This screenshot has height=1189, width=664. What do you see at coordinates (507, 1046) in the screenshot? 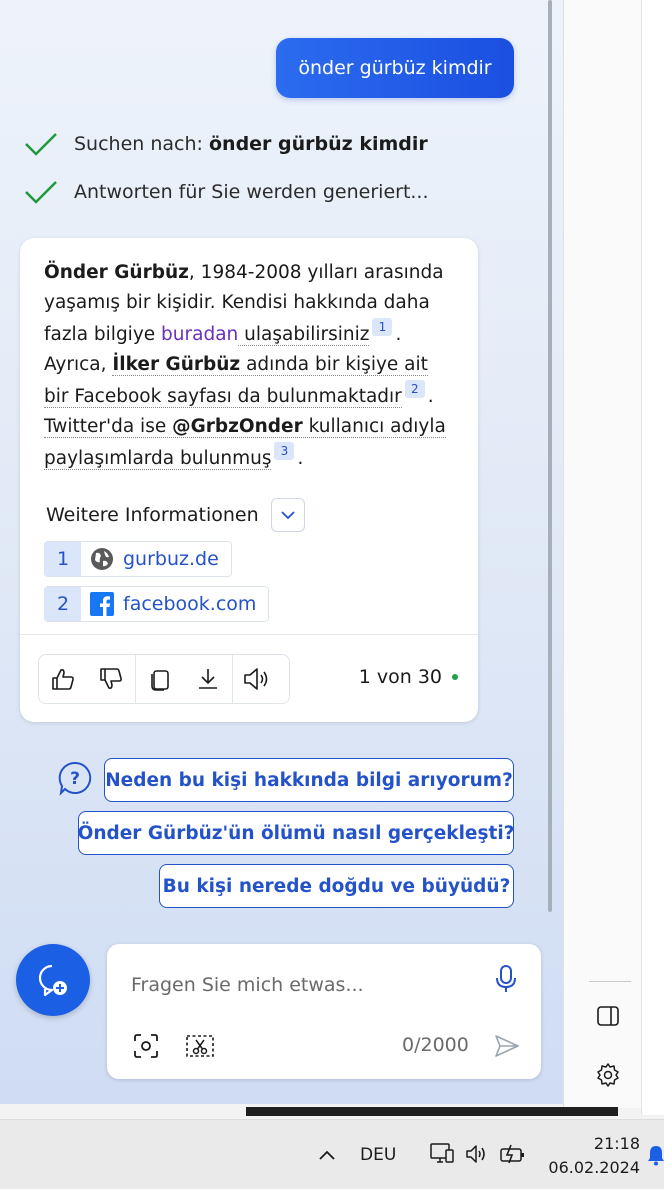
I see `send-icon` at bounding box center [507, 1046].